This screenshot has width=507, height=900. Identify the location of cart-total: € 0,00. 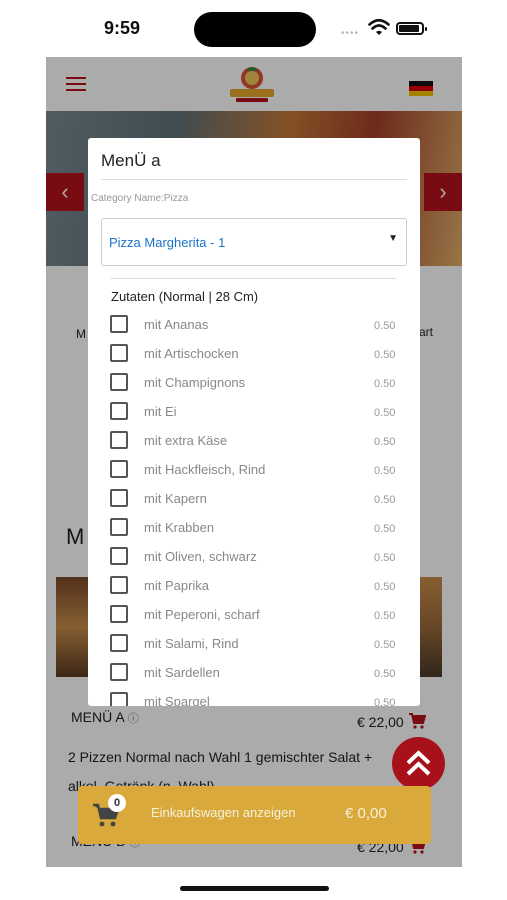
(366, 813).